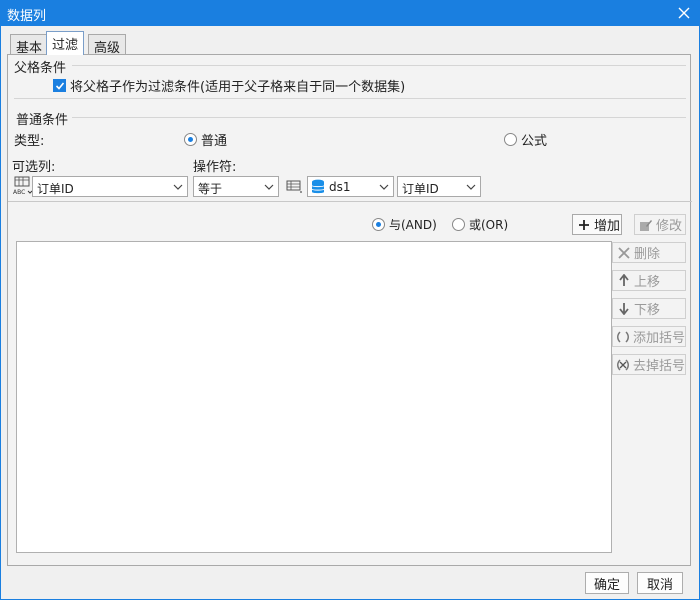 Image resolution: width=700 pixels, height=600 pixels. I want to click on move-down-button-label: 下移, so click(647, 310).